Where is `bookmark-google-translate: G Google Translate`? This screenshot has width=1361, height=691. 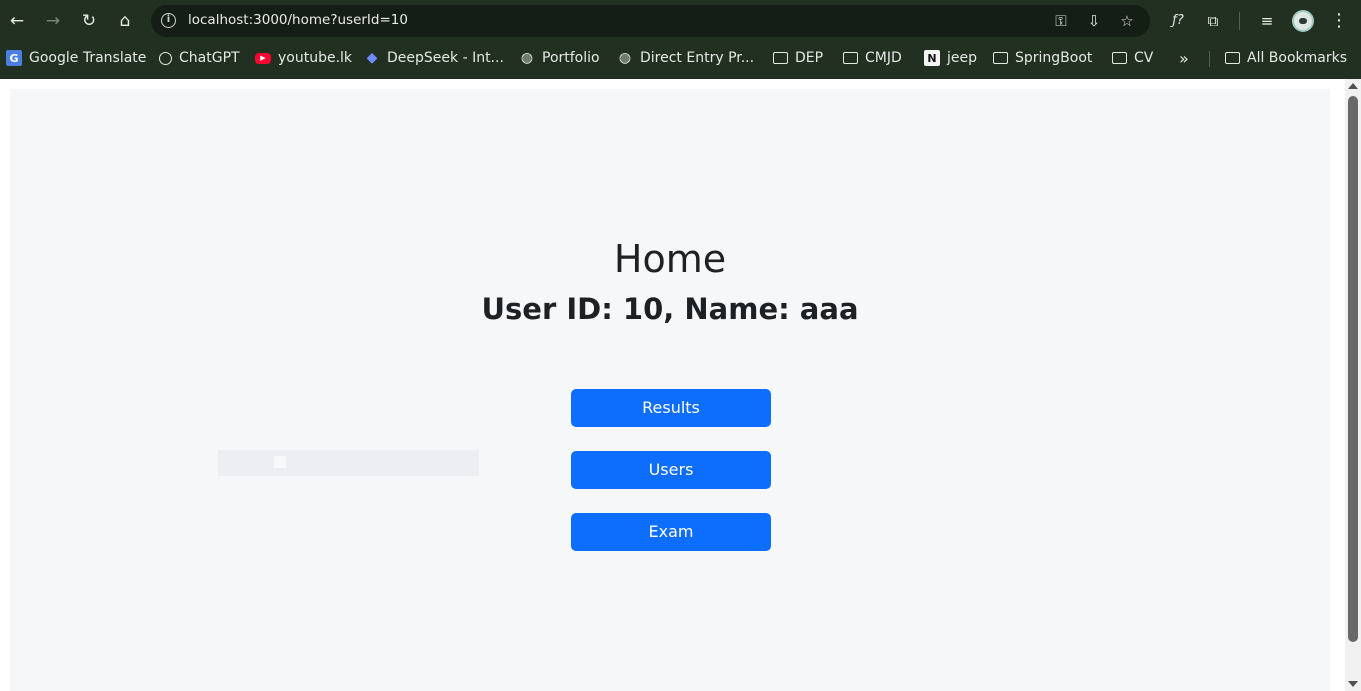 bookmark-google-translate: G Google Translate is located at coordinates (76, 58).